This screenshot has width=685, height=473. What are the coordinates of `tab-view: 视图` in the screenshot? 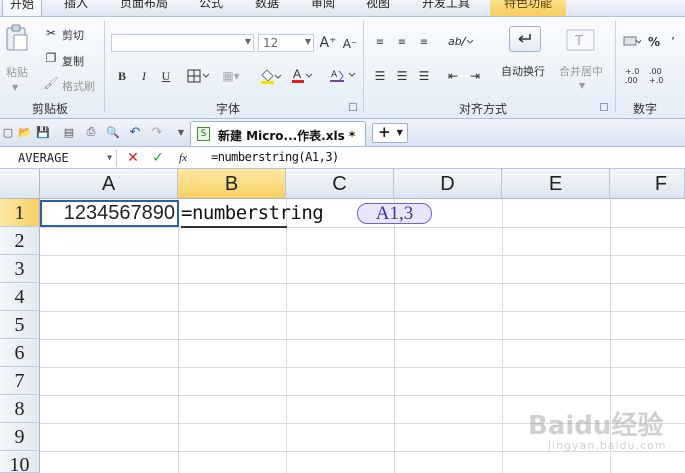 It's located at (378, 8).